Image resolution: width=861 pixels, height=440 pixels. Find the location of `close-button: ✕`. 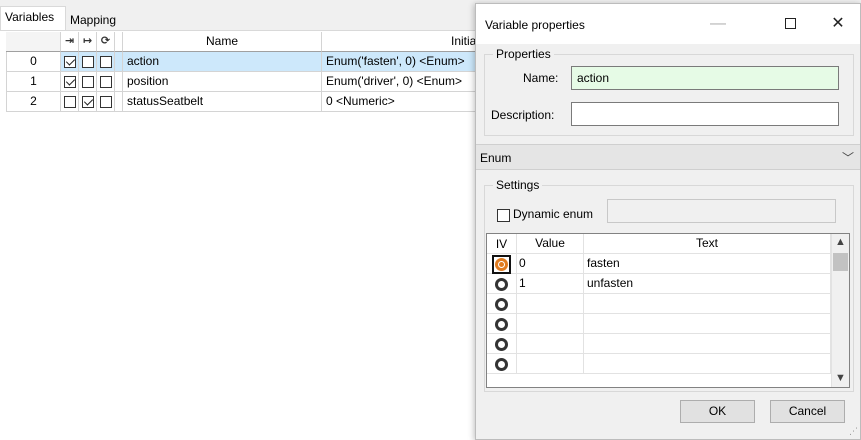

close-button: ✕ is located at coordinates (838, 24).